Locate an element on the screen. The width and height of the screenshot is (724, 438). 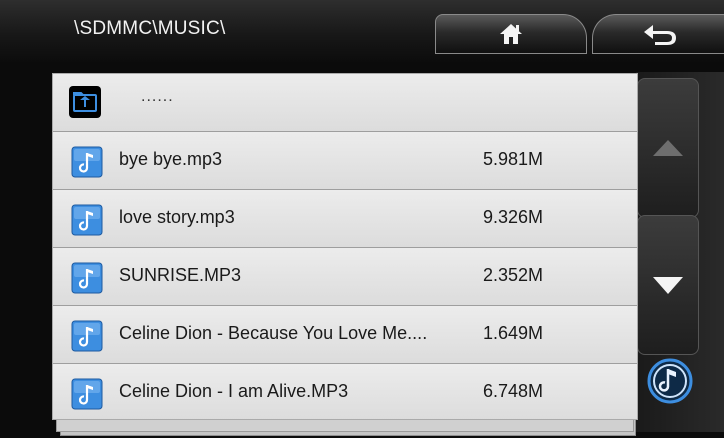
return-arrow-icon is located at coordinates (659, 35).